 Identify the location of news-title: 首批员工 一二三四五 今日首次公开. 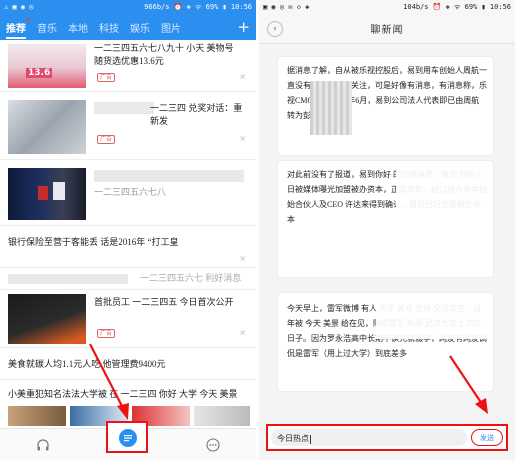
(164, 302).